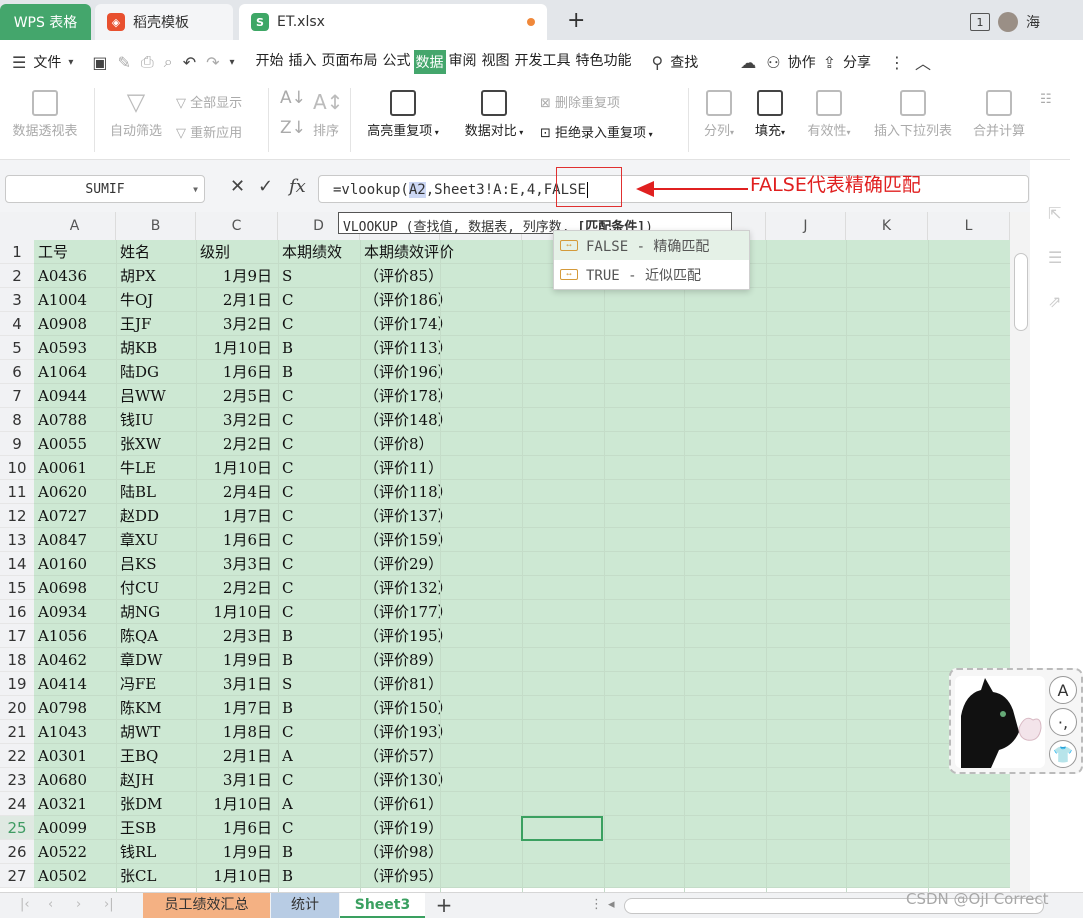 The width and height of the screenshot is (1083, 918). Describe the element at coordinates (969, 226) in the screenshot. I see `column-header: L` at that location.